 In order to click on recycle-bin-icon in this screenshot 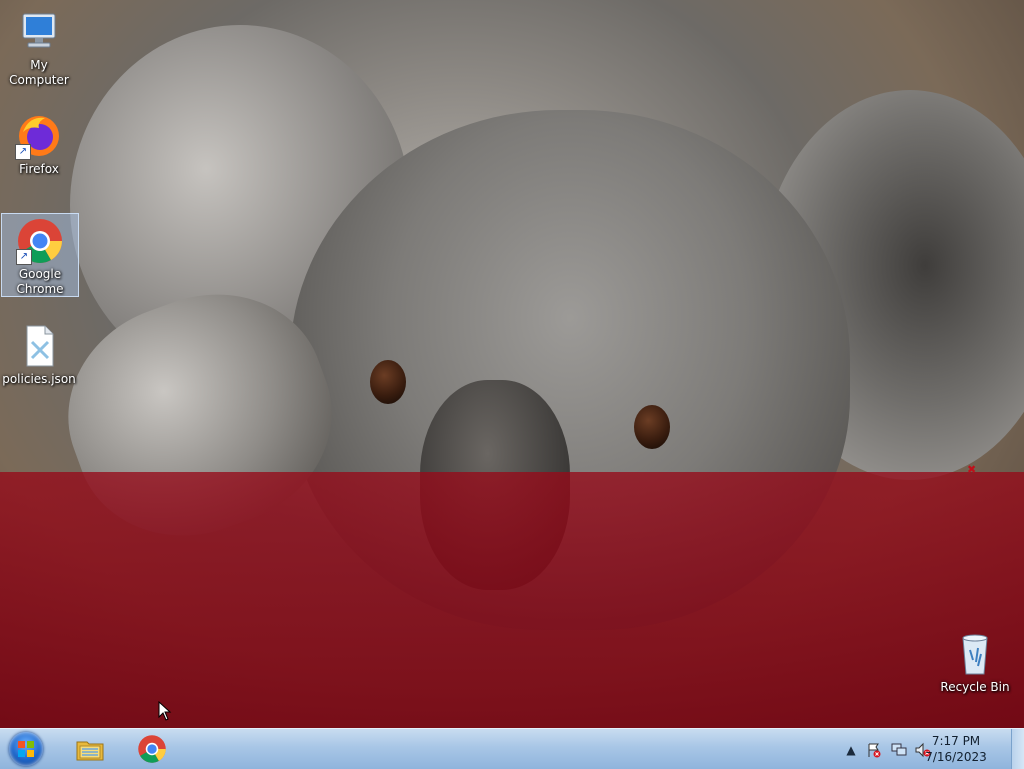, I will do `click(975, 654)`.